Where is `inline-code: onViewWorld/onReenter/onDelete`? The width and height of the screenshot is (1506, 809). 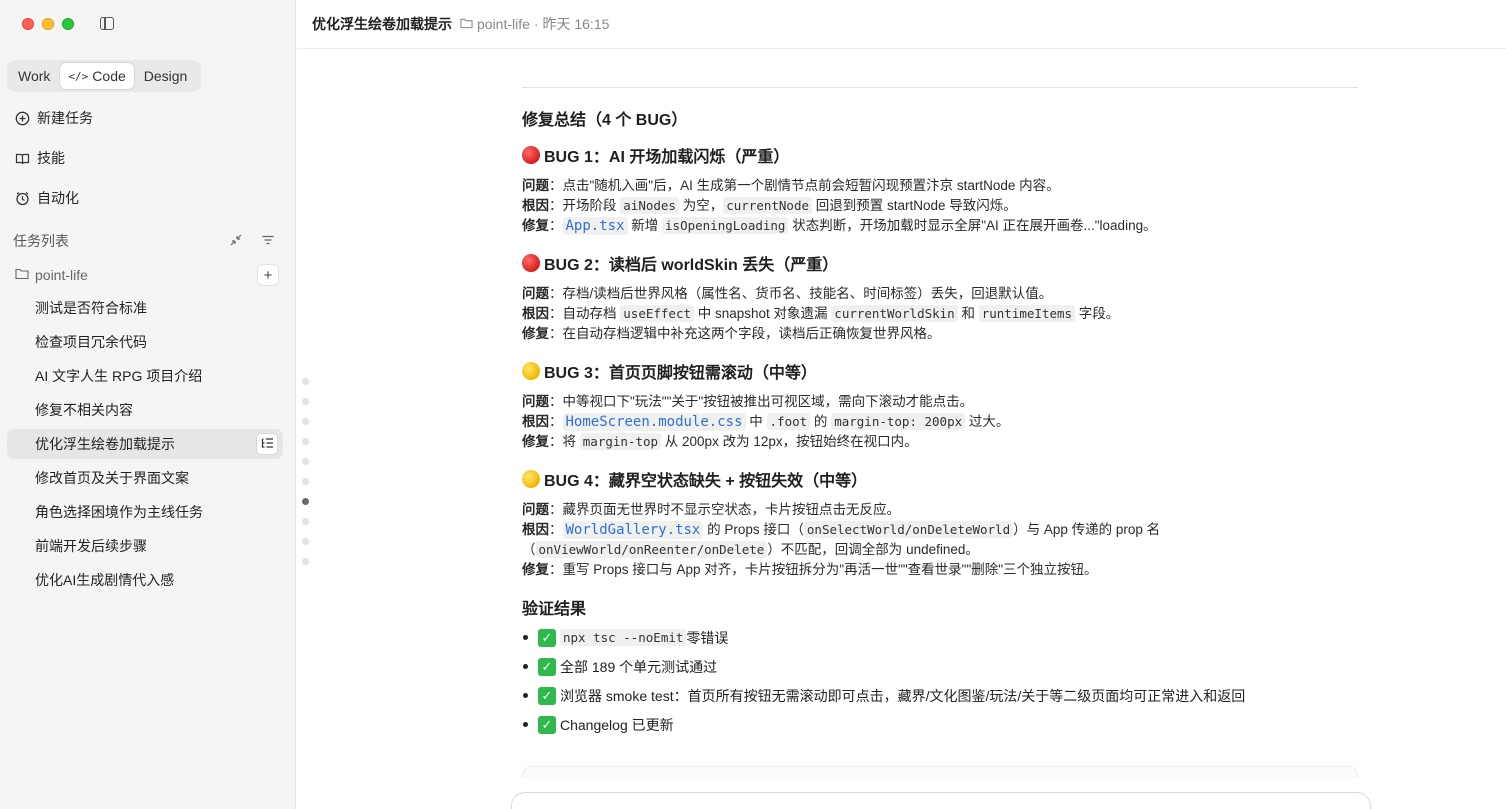 inline-code: onViewWorld/onReenter/onDelete is located at coordinates (651, 549).